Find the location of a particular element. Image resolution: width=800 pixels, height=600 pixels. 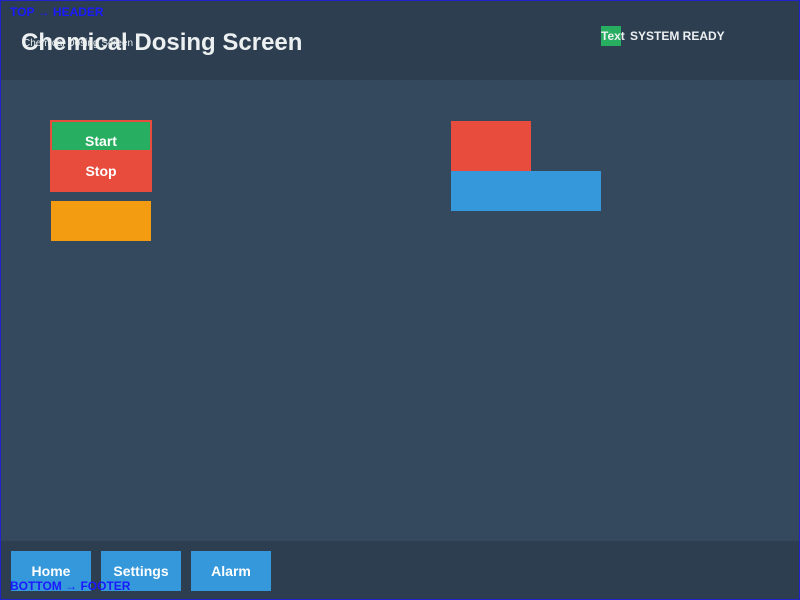

bottom-footer-annotation: BOTTOM → FOOTER is located at coordinates (70, 586).